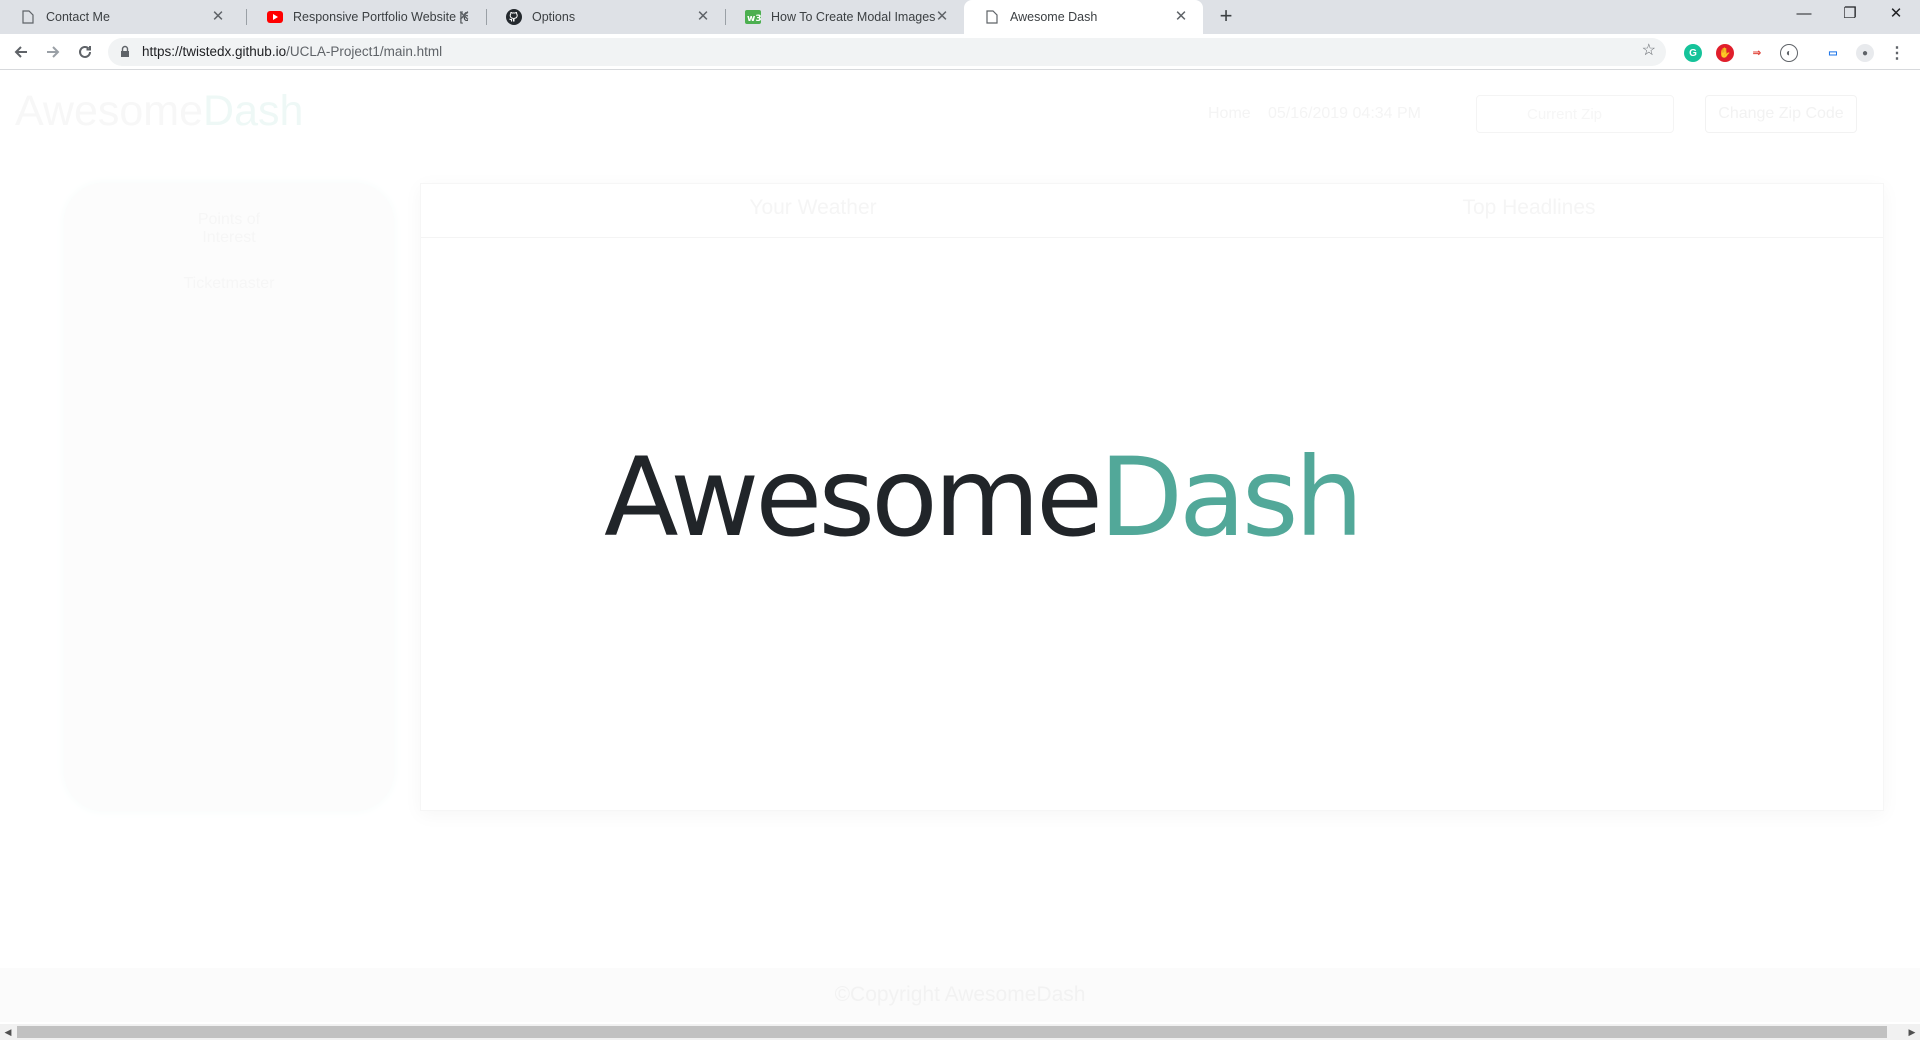 The height and width of the screenshot is (1040, 1920). What do you see at coordinates (952, 1032) in the screenshot?
I see `scrollbar-thumb` at bounding box center [952, 1032].